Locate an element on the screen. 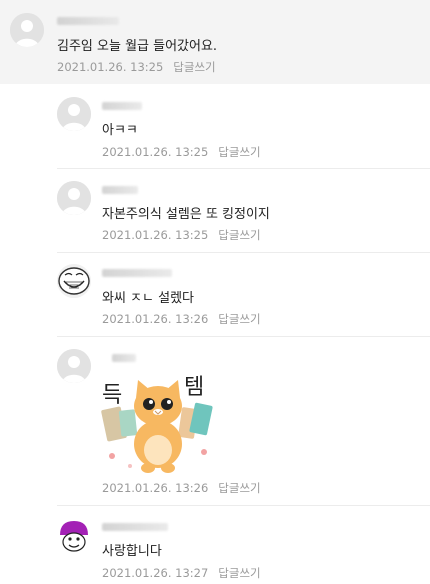  comment-date: 2021.01.26. 13:27 is located at coordinates (155, 573).